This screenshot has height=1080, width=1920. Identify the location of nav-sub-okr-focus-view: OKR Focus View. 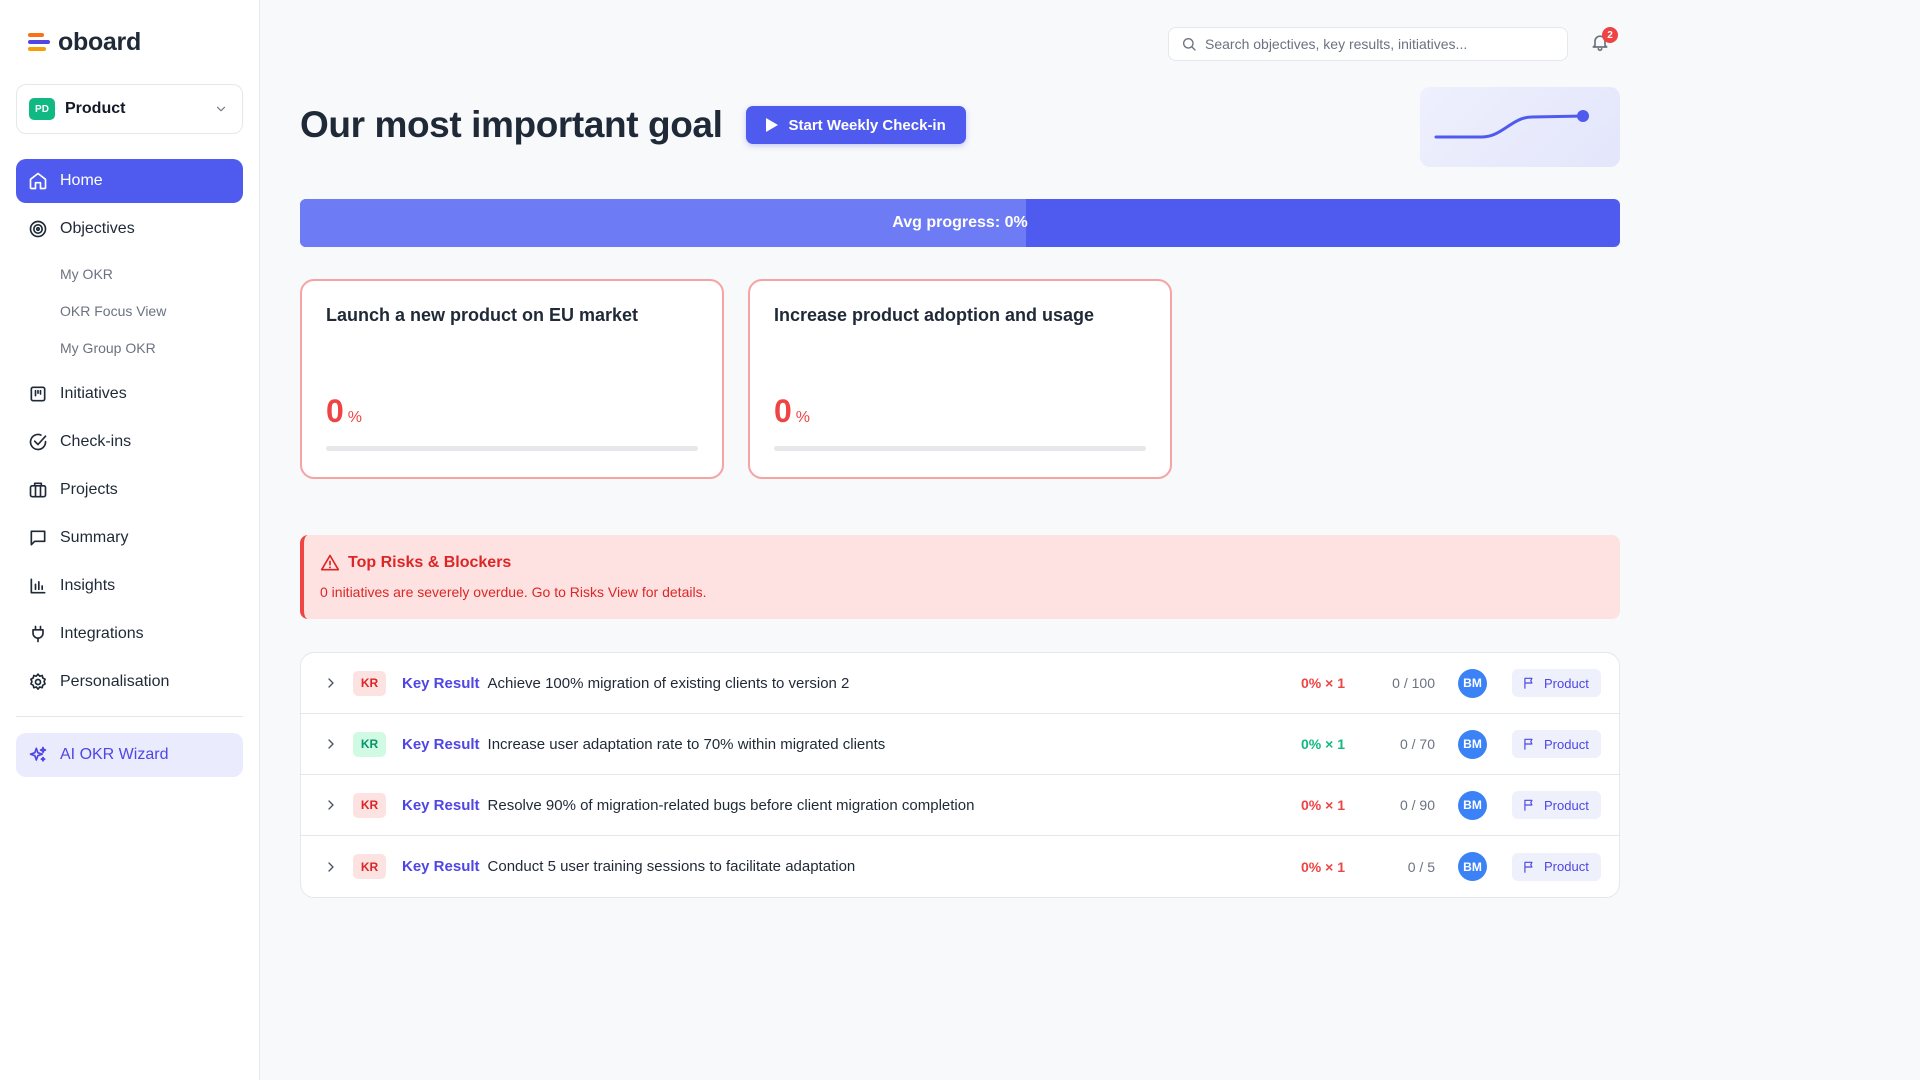
(129, 310).